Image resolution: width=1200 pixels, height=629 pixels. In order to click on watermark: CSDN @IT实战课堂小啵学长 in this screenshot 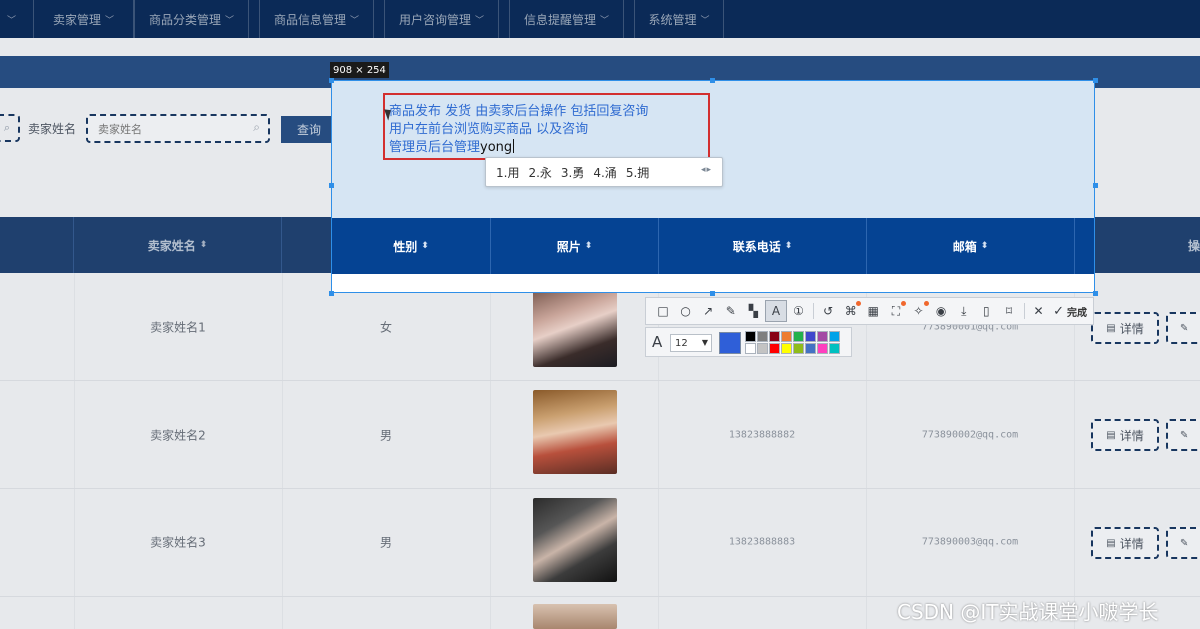, I will do `click(1028, 612)`.